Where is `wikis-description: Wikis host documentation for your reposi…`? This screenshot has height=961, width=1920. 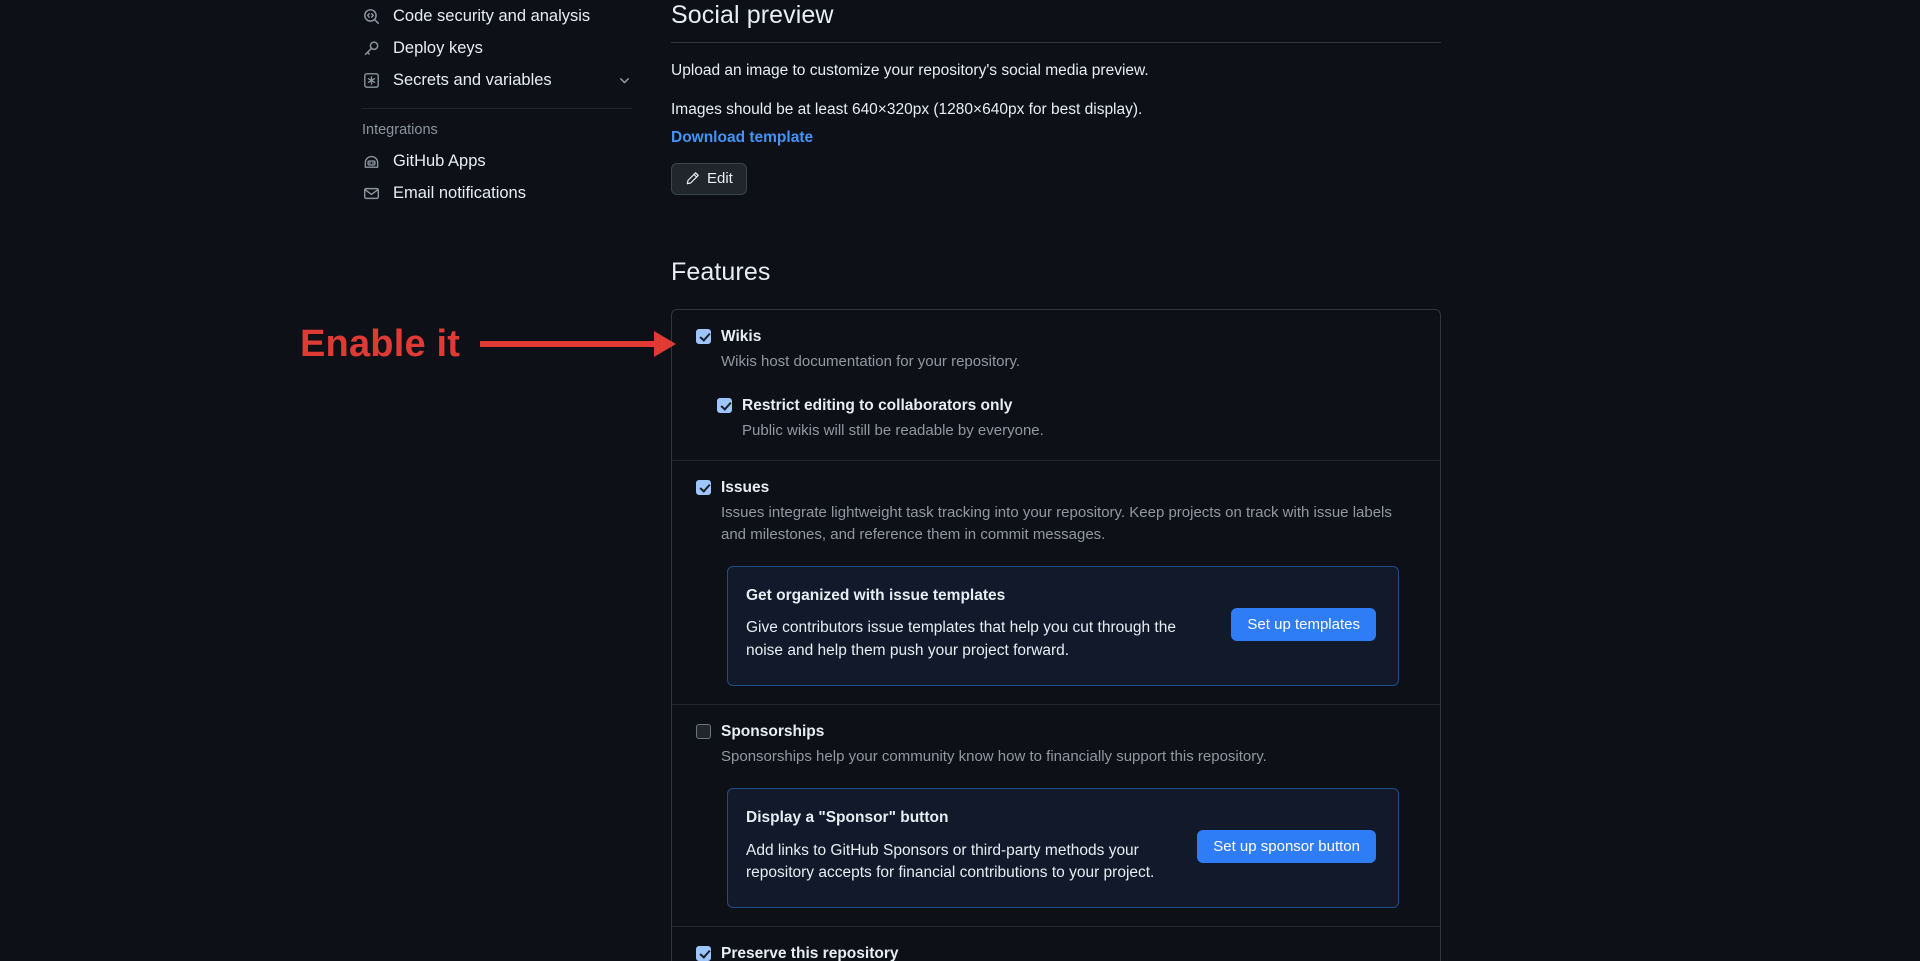
wikis-description: Wikis host documentation for your reposi… is located at coordinates (871, 361).